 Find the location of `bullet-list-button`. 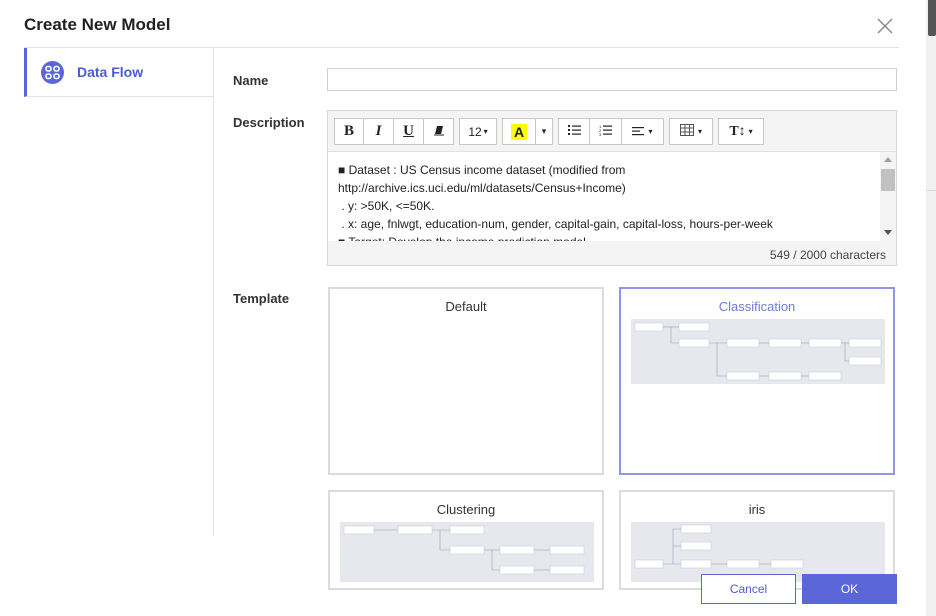

bullet-list-button is located at coordinates (574, 131).